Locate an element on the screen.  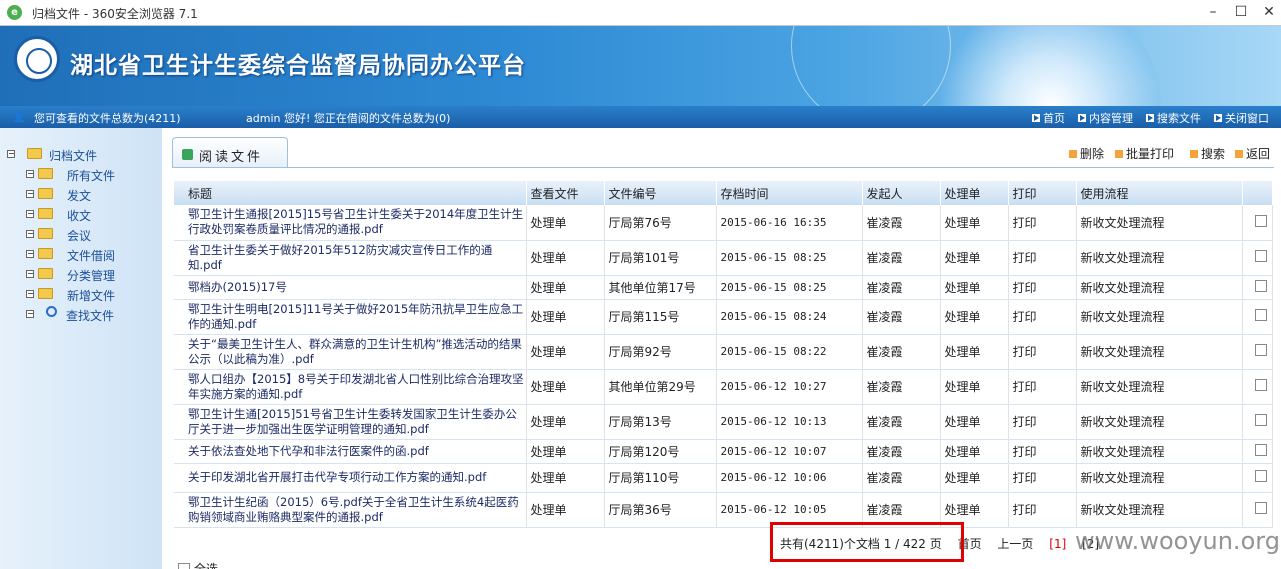
pager-page-1: [1] is located at coordinates (1057, 544).